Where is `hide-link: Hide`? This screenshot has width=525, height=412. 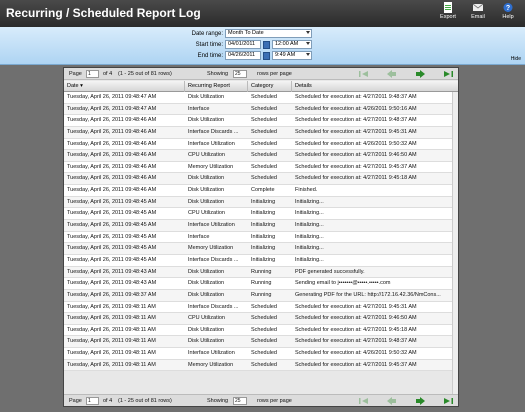 hide-link: Hide is located at coordinates (516, 59).